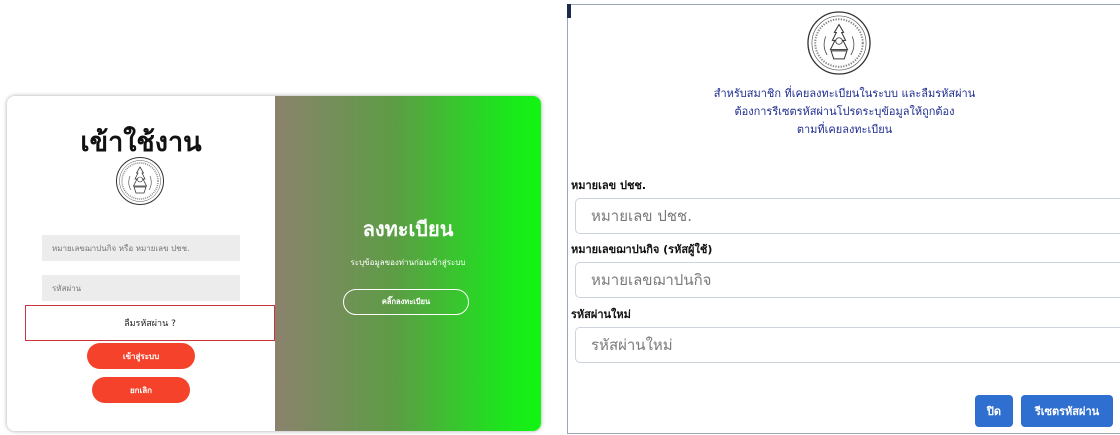  I want to click on password-input, so click(141, 288).